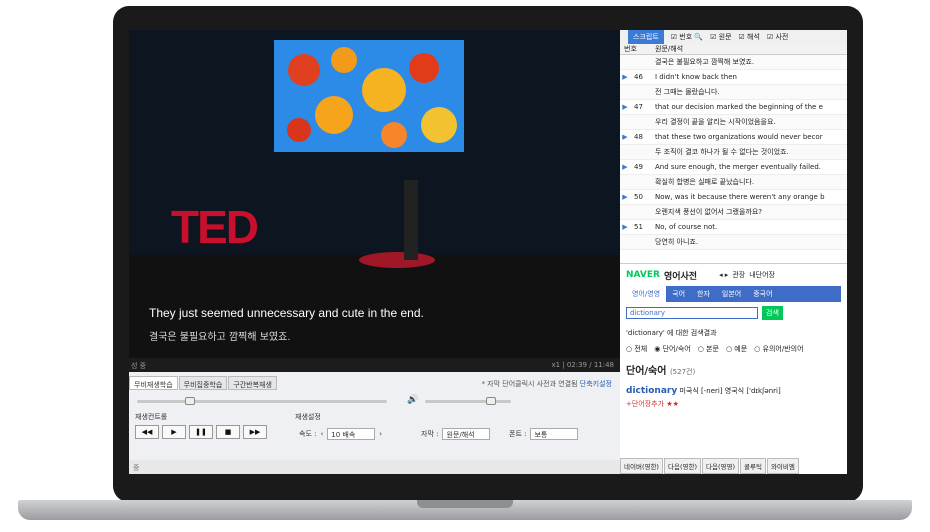  Describe the element at coordinates (468, 401) in the screenshot. I see `volume-slider` at that location.